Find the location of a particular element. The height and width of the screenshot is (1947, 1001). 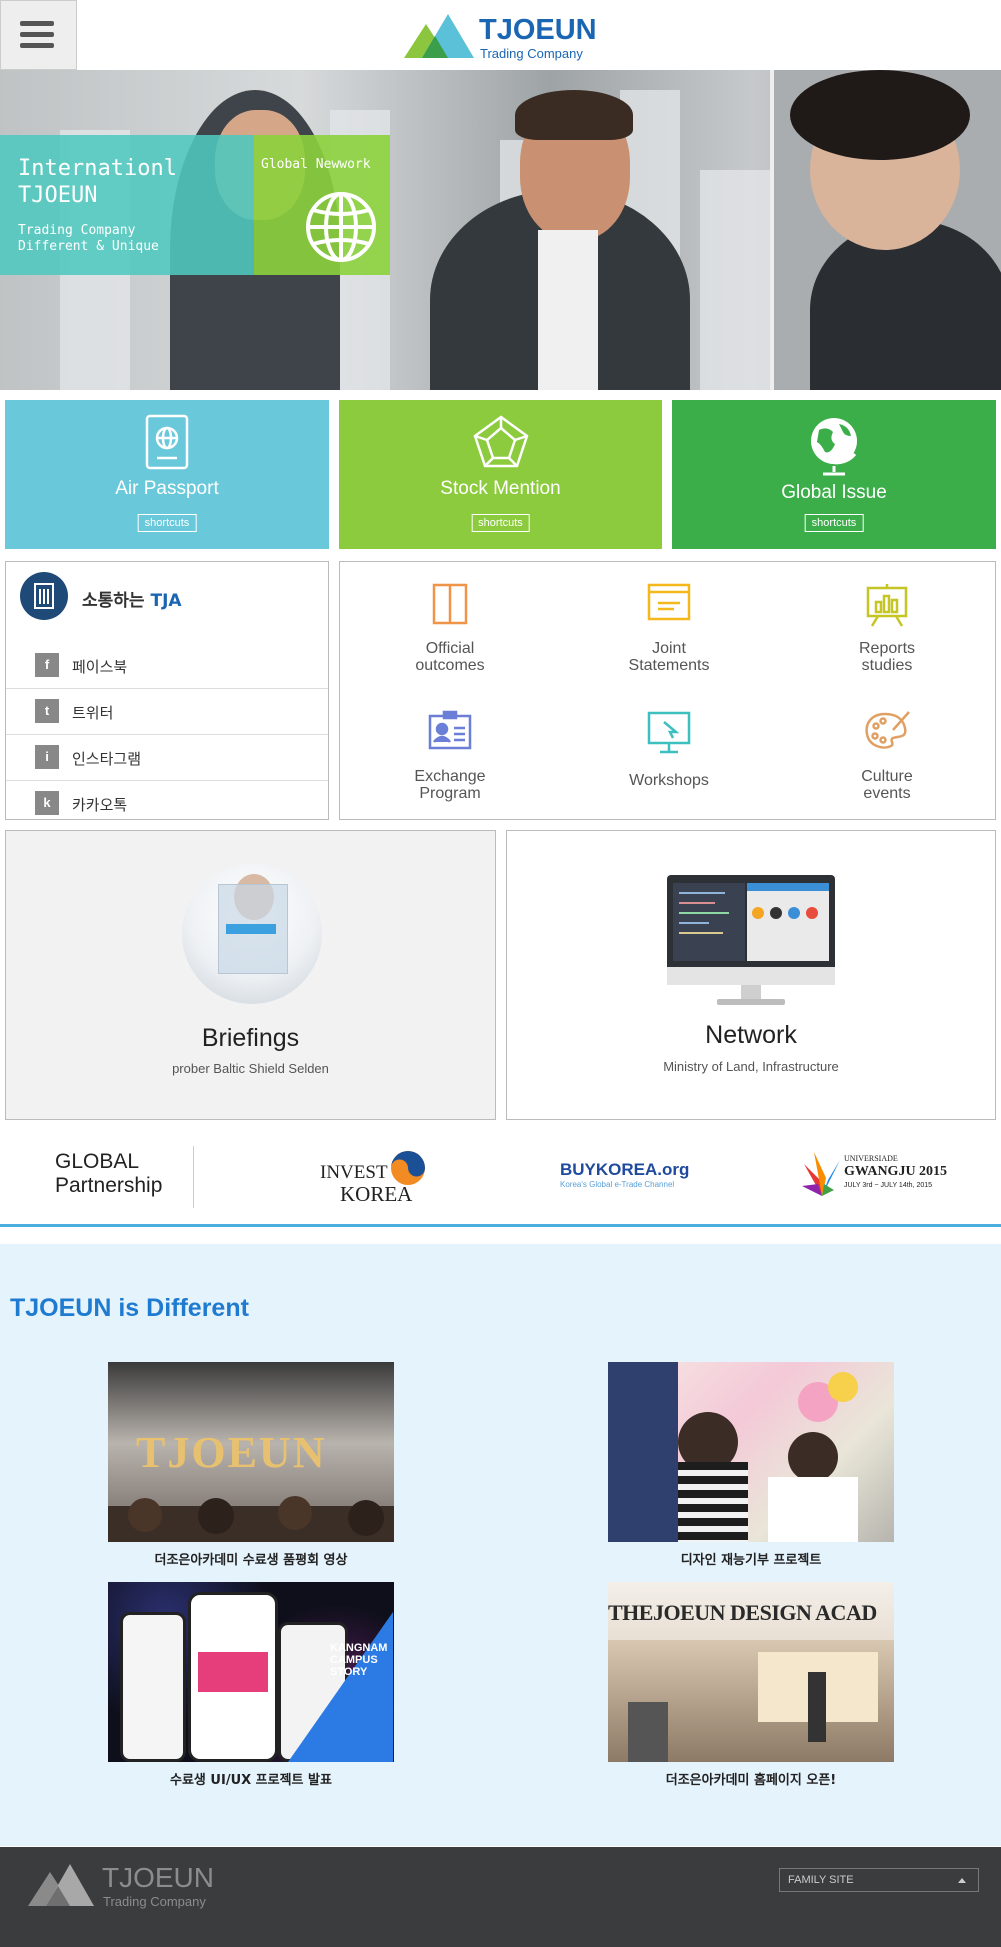

card-network: Network Ministry of Land, Infrastructure is located at coordinates (751, 975).